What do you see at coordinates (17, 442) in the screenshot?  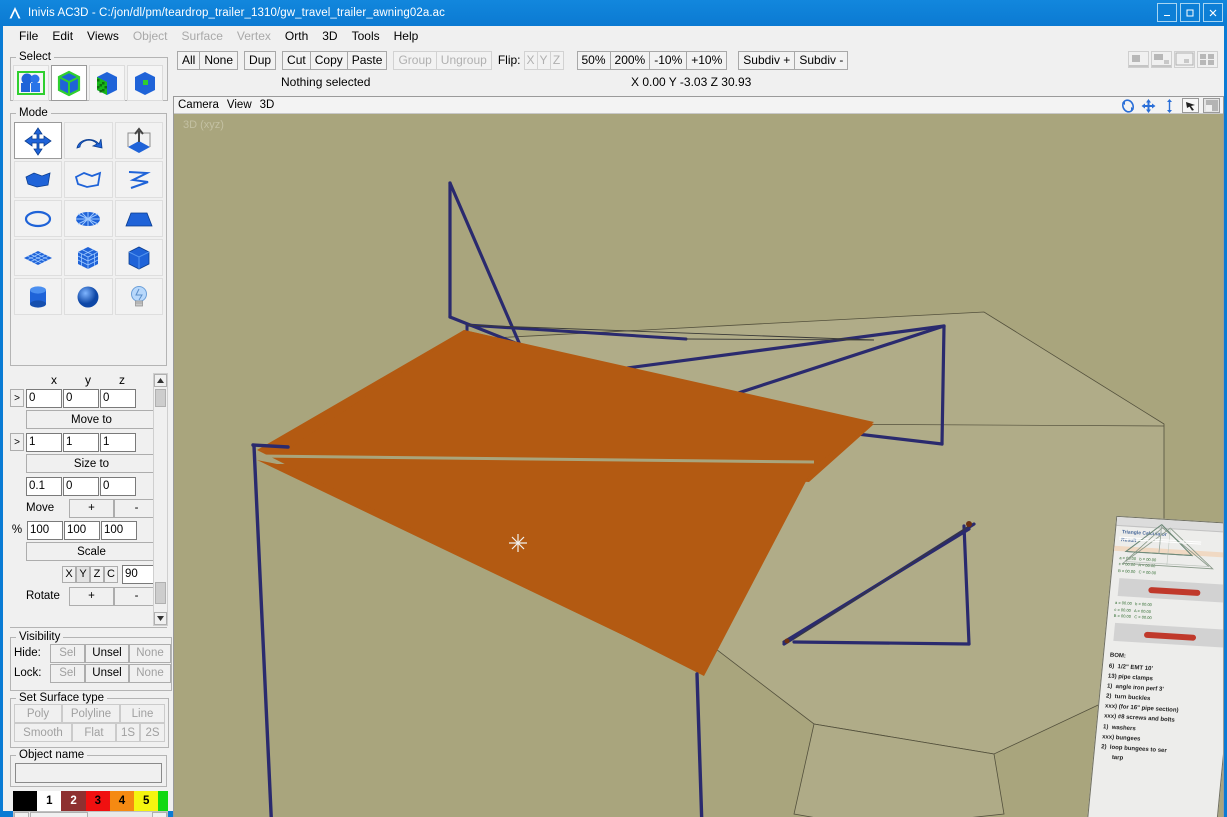 I see `size-to-expander: >` at bounding box center [17, 442].